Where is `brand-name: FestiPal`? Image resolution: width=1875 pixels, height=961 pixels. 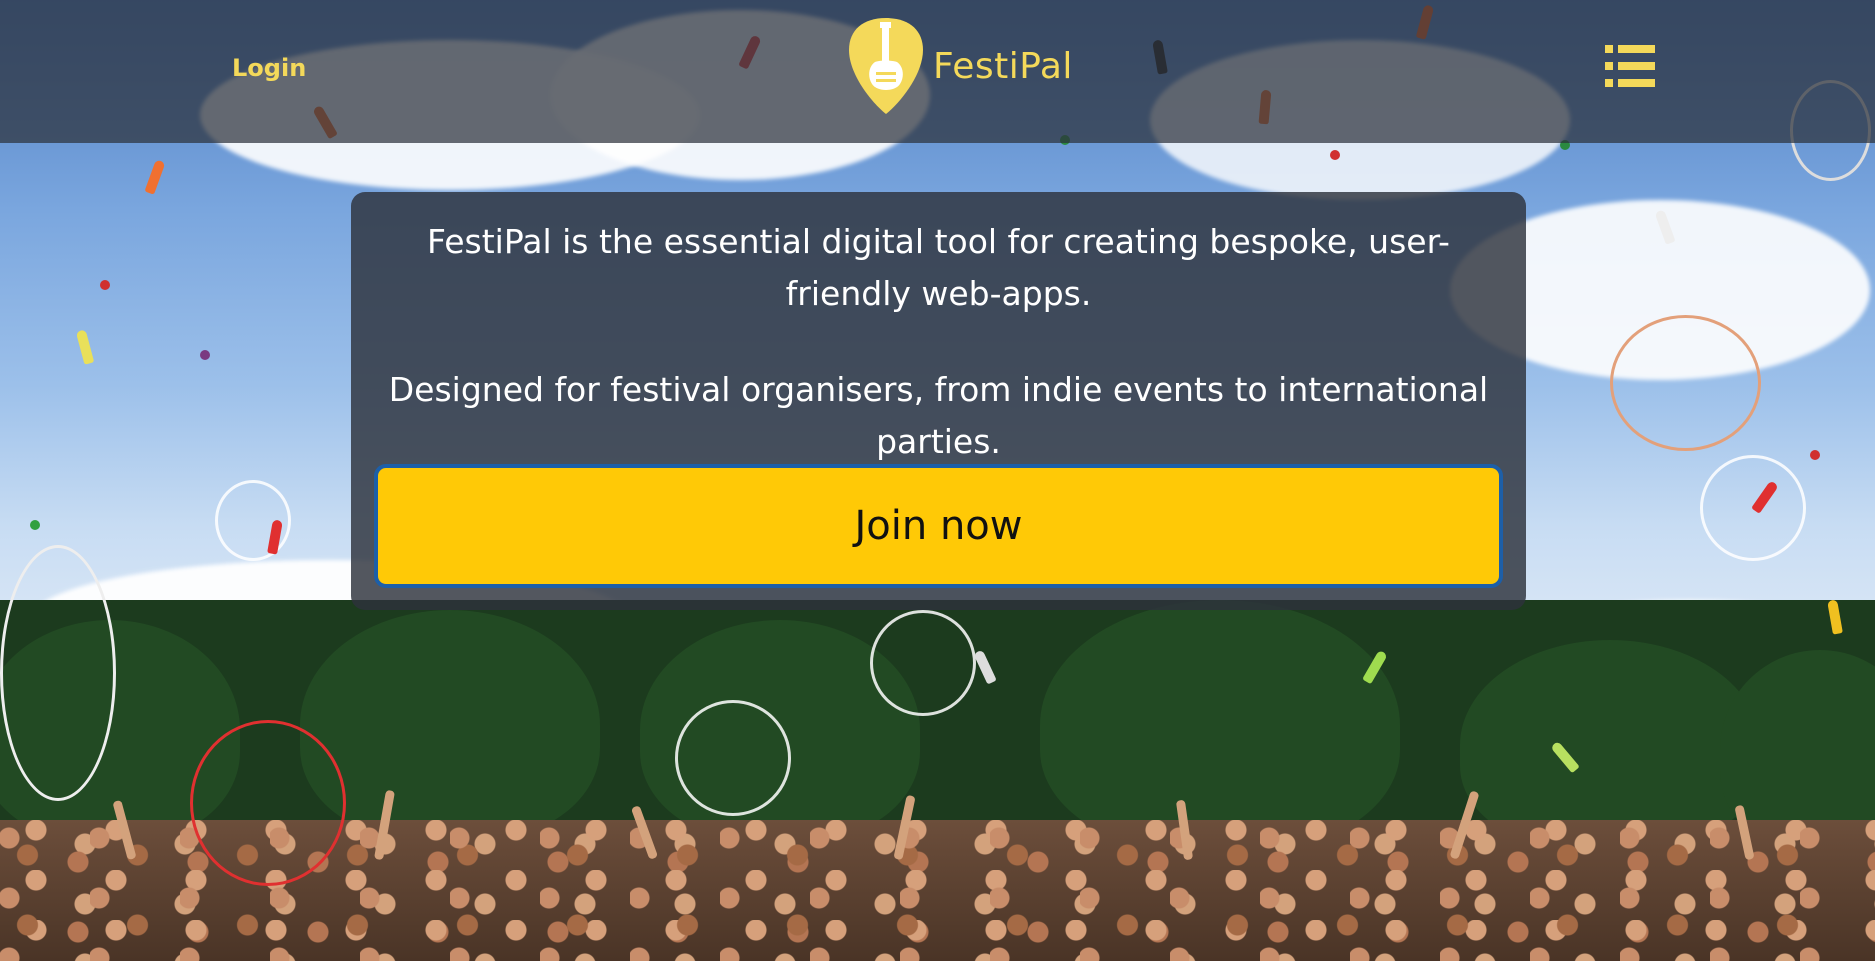 brand-name: FestiPal is located at coordinates (1003, 66).